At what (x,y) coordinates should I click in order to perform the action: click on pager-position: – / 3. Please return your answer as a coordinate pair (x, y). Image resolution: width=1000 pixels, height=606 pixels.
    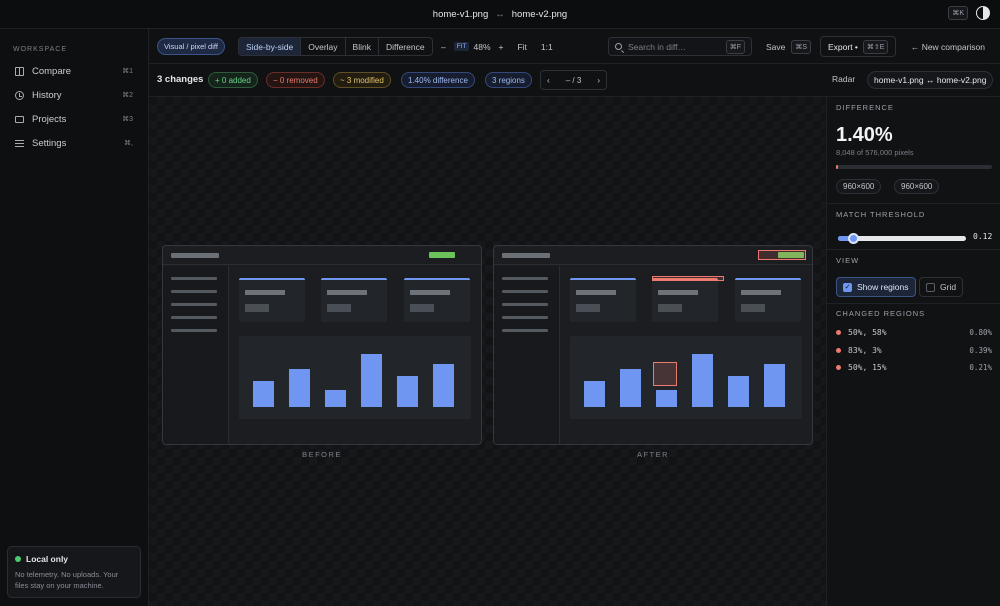
    Looking at the image, I should click on (573, 80).